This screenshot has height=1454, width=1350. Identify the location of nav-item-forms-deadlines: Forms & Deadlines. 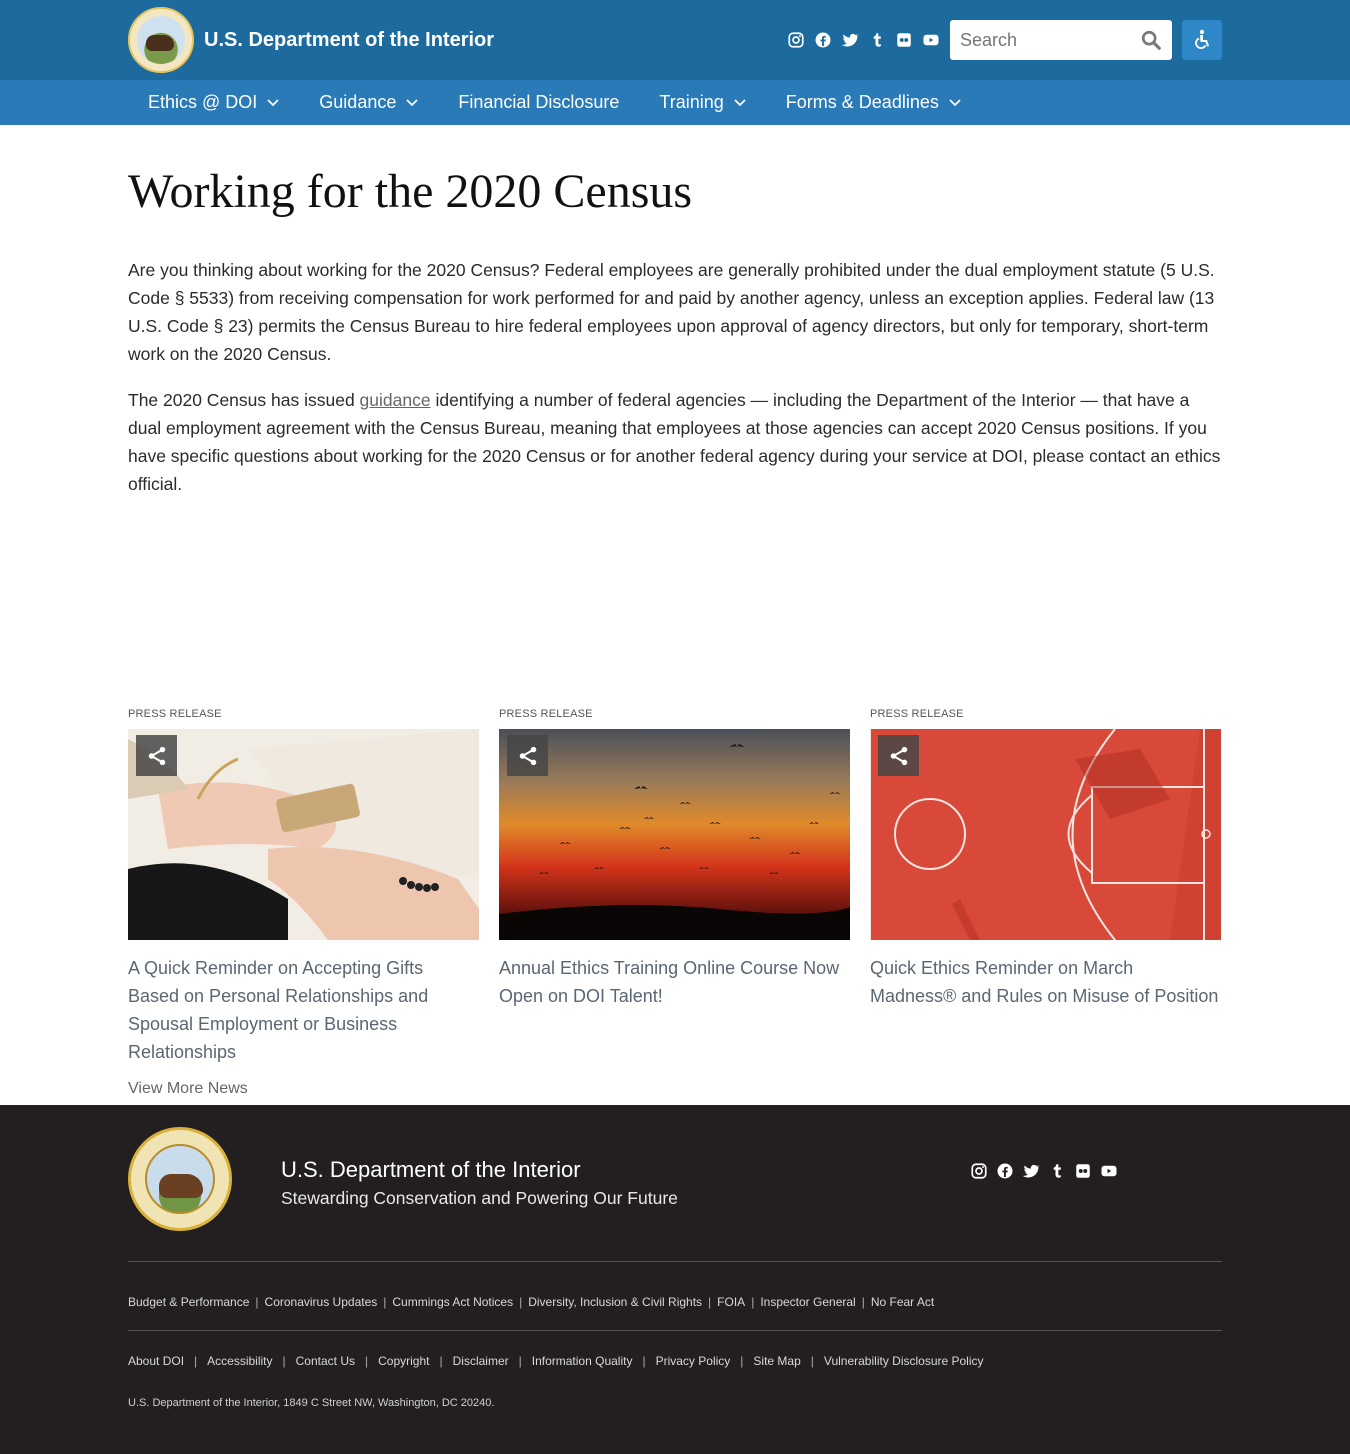
(873, 102).